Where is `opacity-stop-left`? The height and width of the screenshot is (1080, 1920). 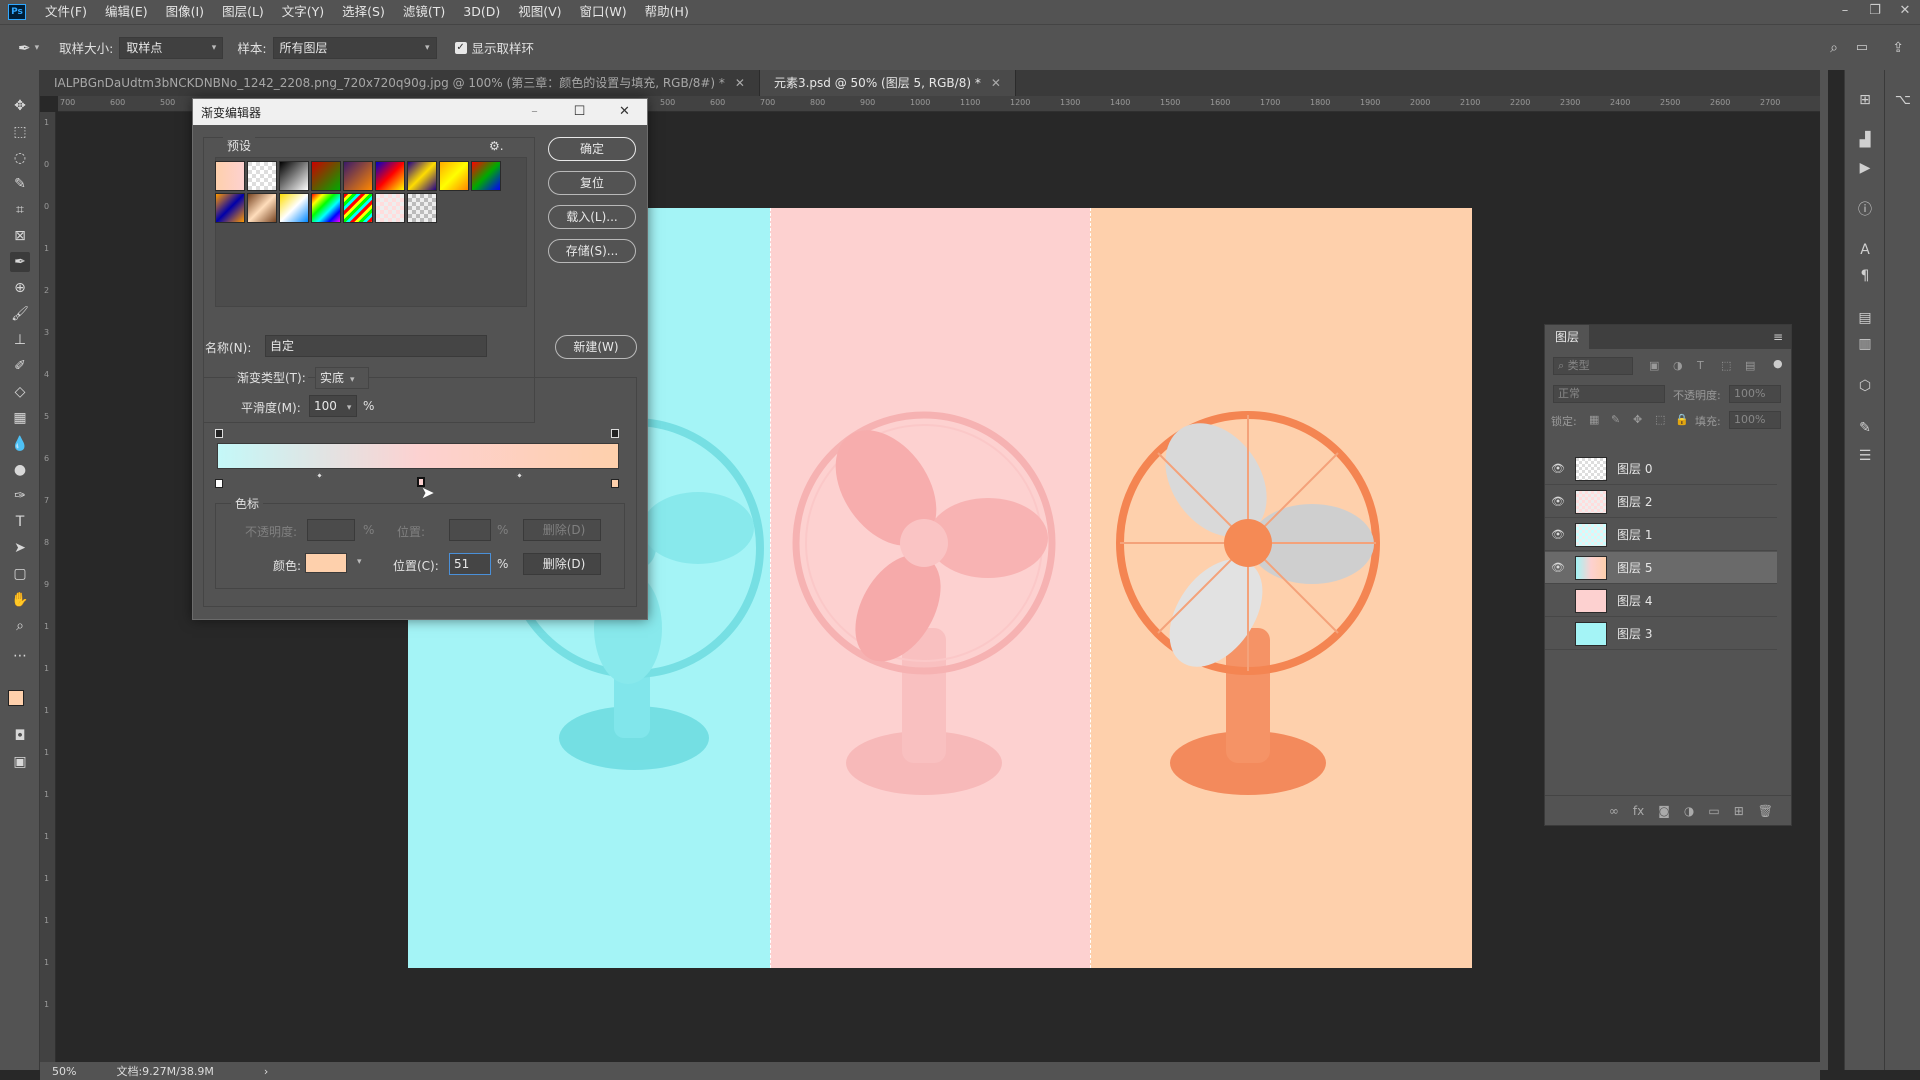 opacity-stop-left is located at coordinates (219, 433).